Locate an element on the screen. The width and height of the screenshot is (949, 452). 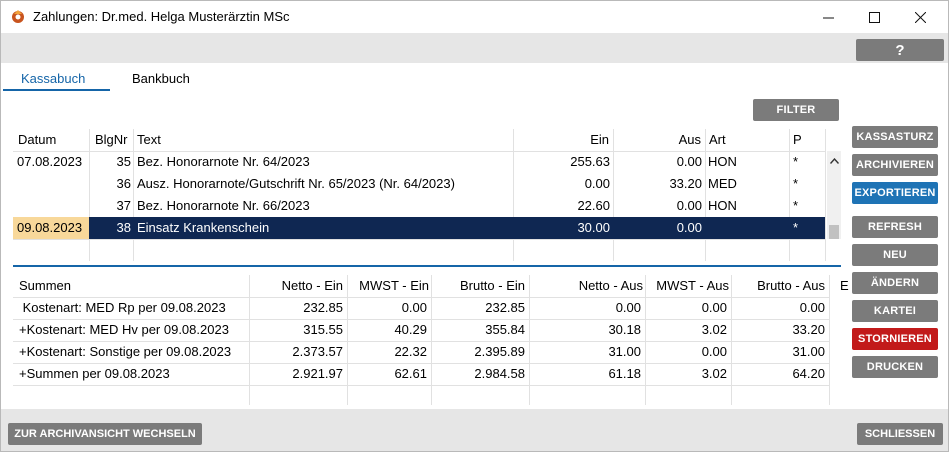
cell-blgnr: 35 is located at coordinates (123, 161).